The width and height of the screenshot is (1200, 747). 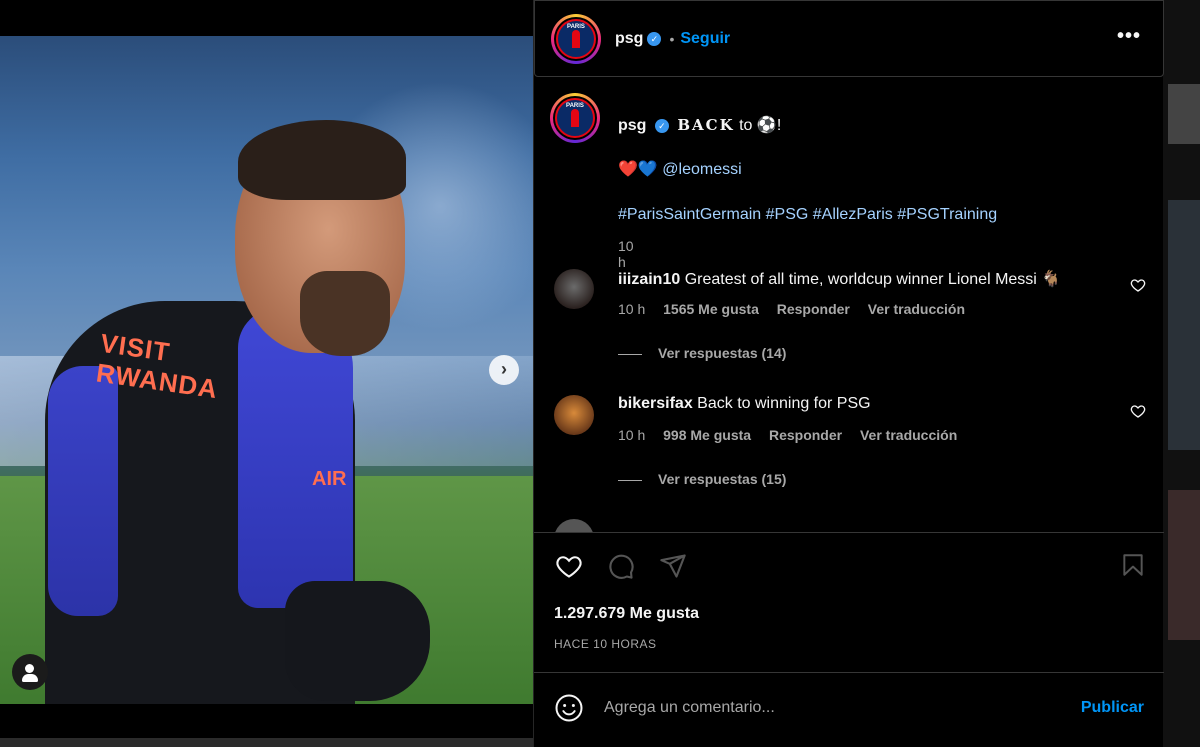 What do you see at coordinates (629, 39) in the screenshot?
I see `header-username: psg` at bounding box center [629, 39].